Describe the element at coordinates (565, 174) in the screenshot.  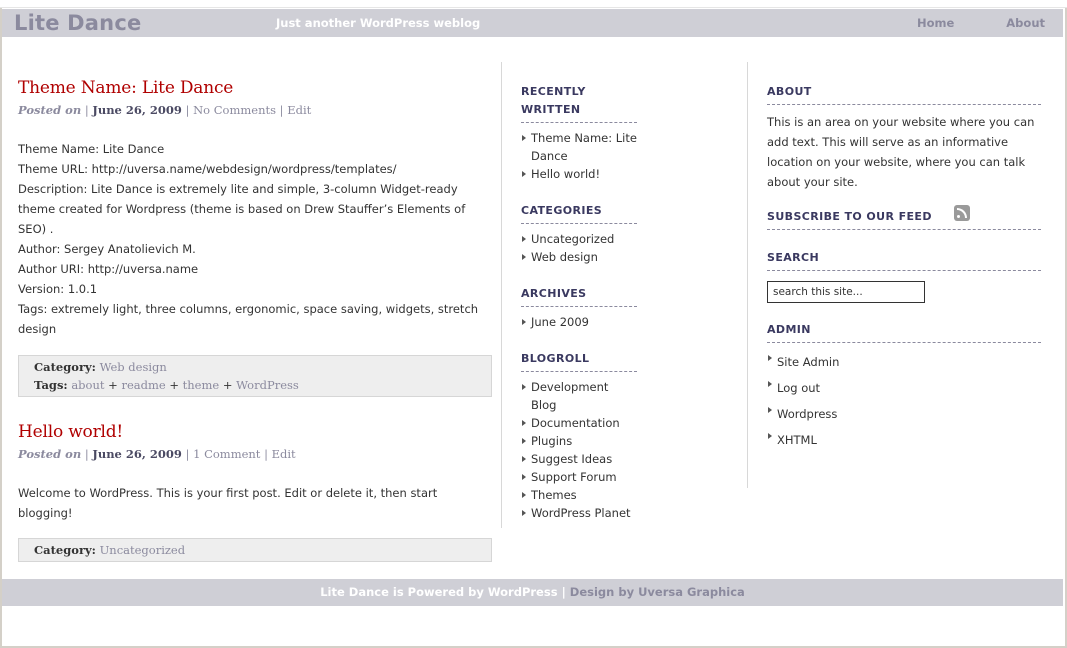
I see `recent-post-link: Hello world!` at that location.